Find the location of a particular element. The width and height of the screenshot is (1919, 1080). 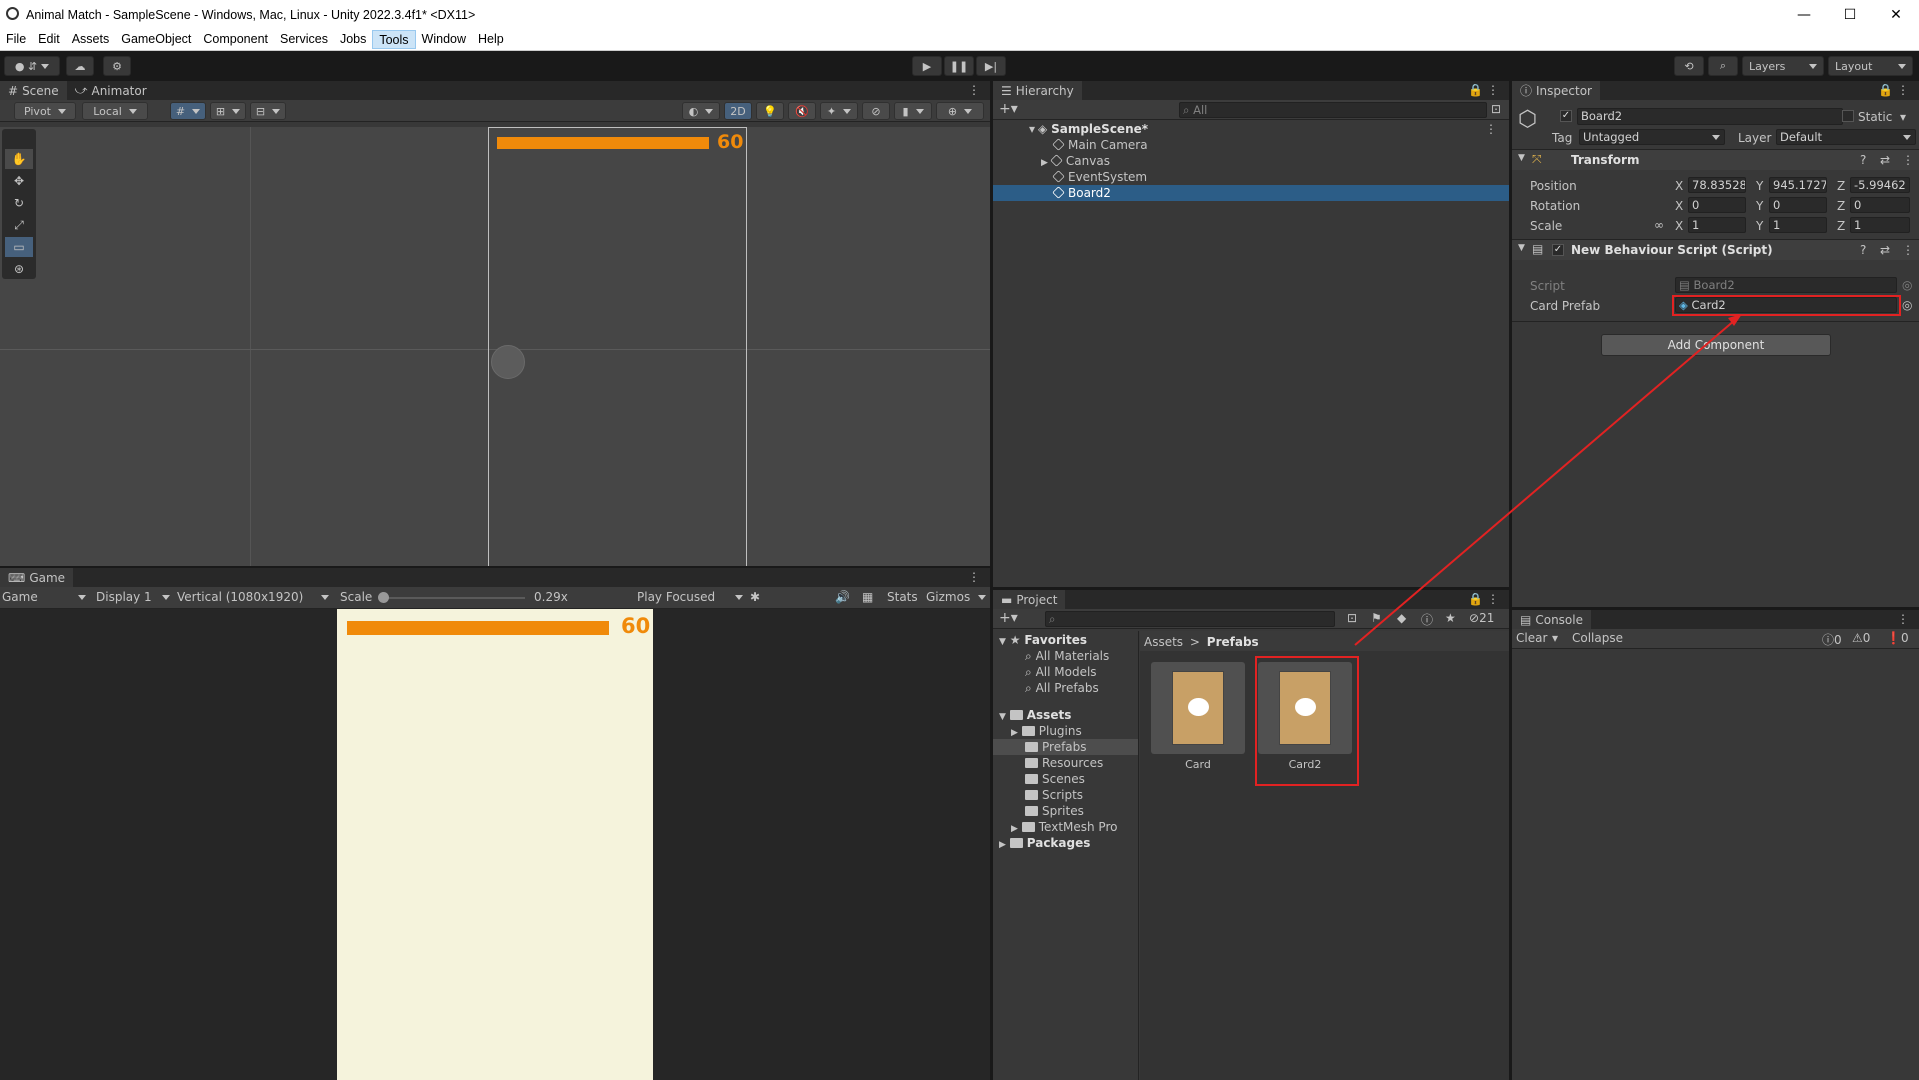

menu-file: File is located at coordinates (16, 39).